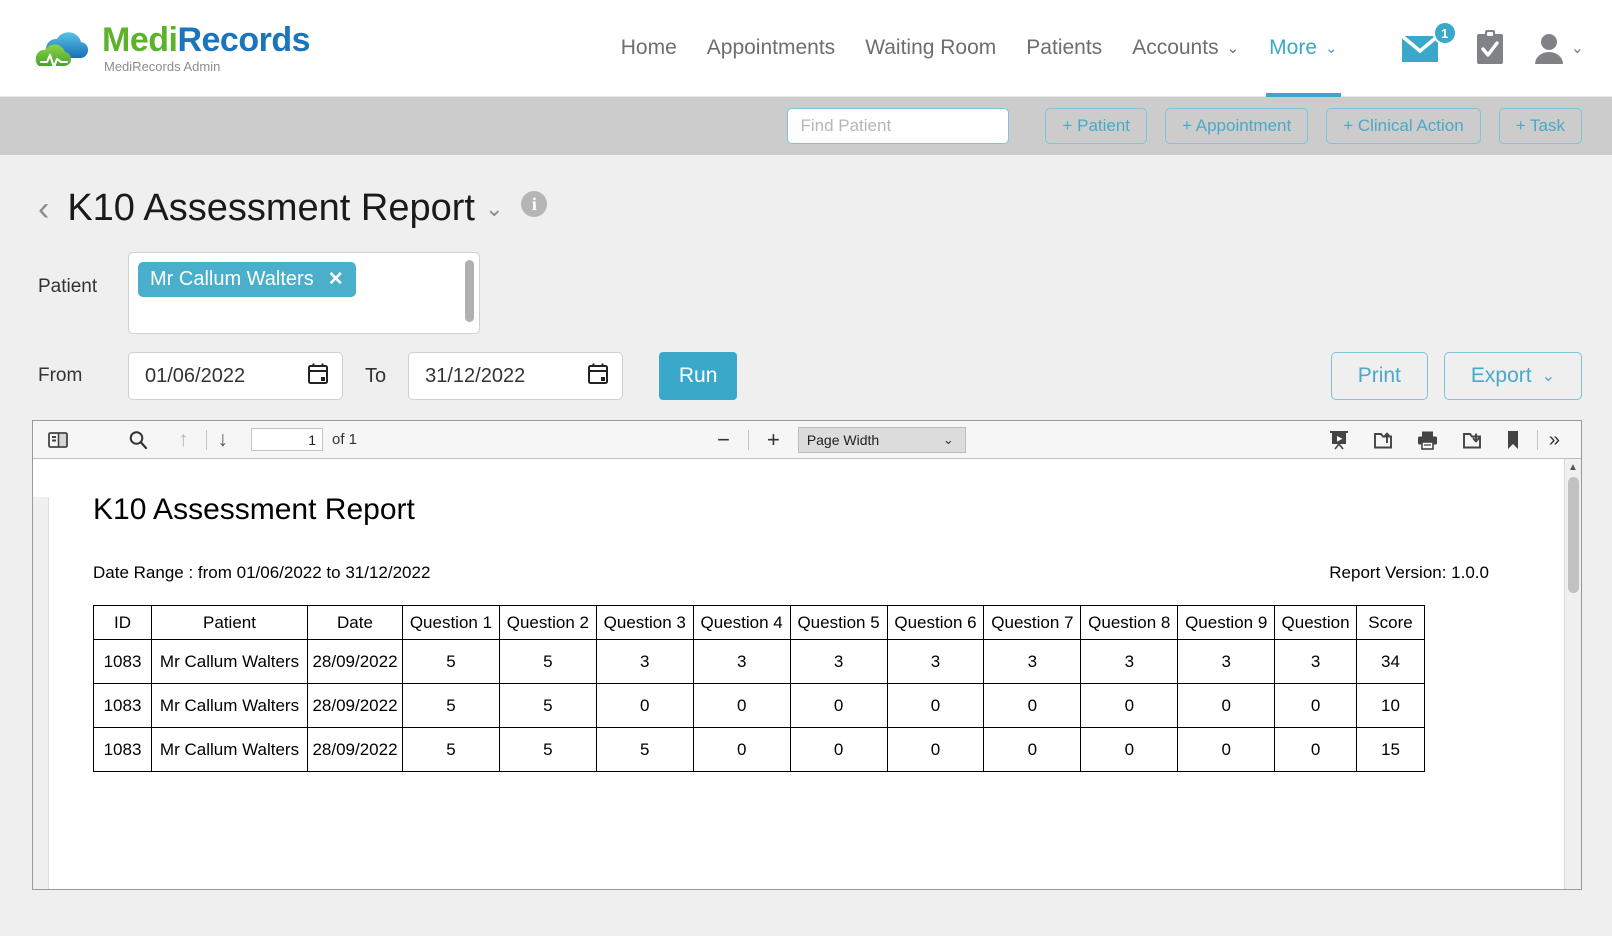 This screenshot has height=936, width=1612. Describe the element at coordinates (773, 439) in the screenshot. I see `zoom-in-button: +` at that location.